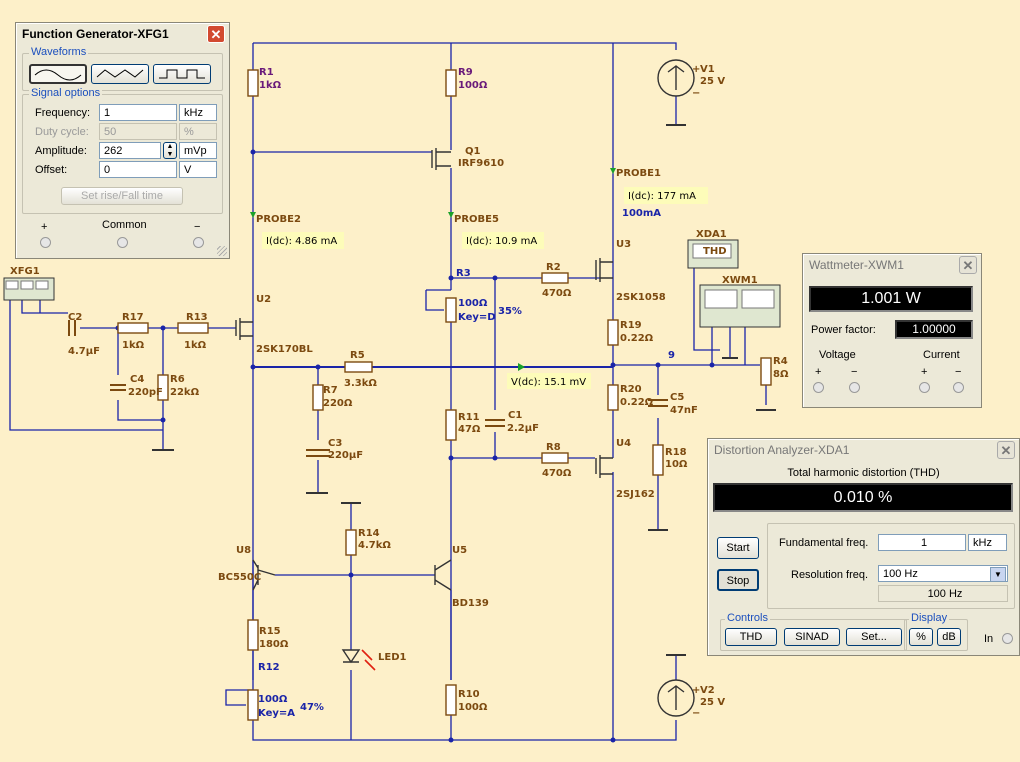 The image size is (1020, 762). I want to click on probe1-extra: 100mA, so click(641, 213).